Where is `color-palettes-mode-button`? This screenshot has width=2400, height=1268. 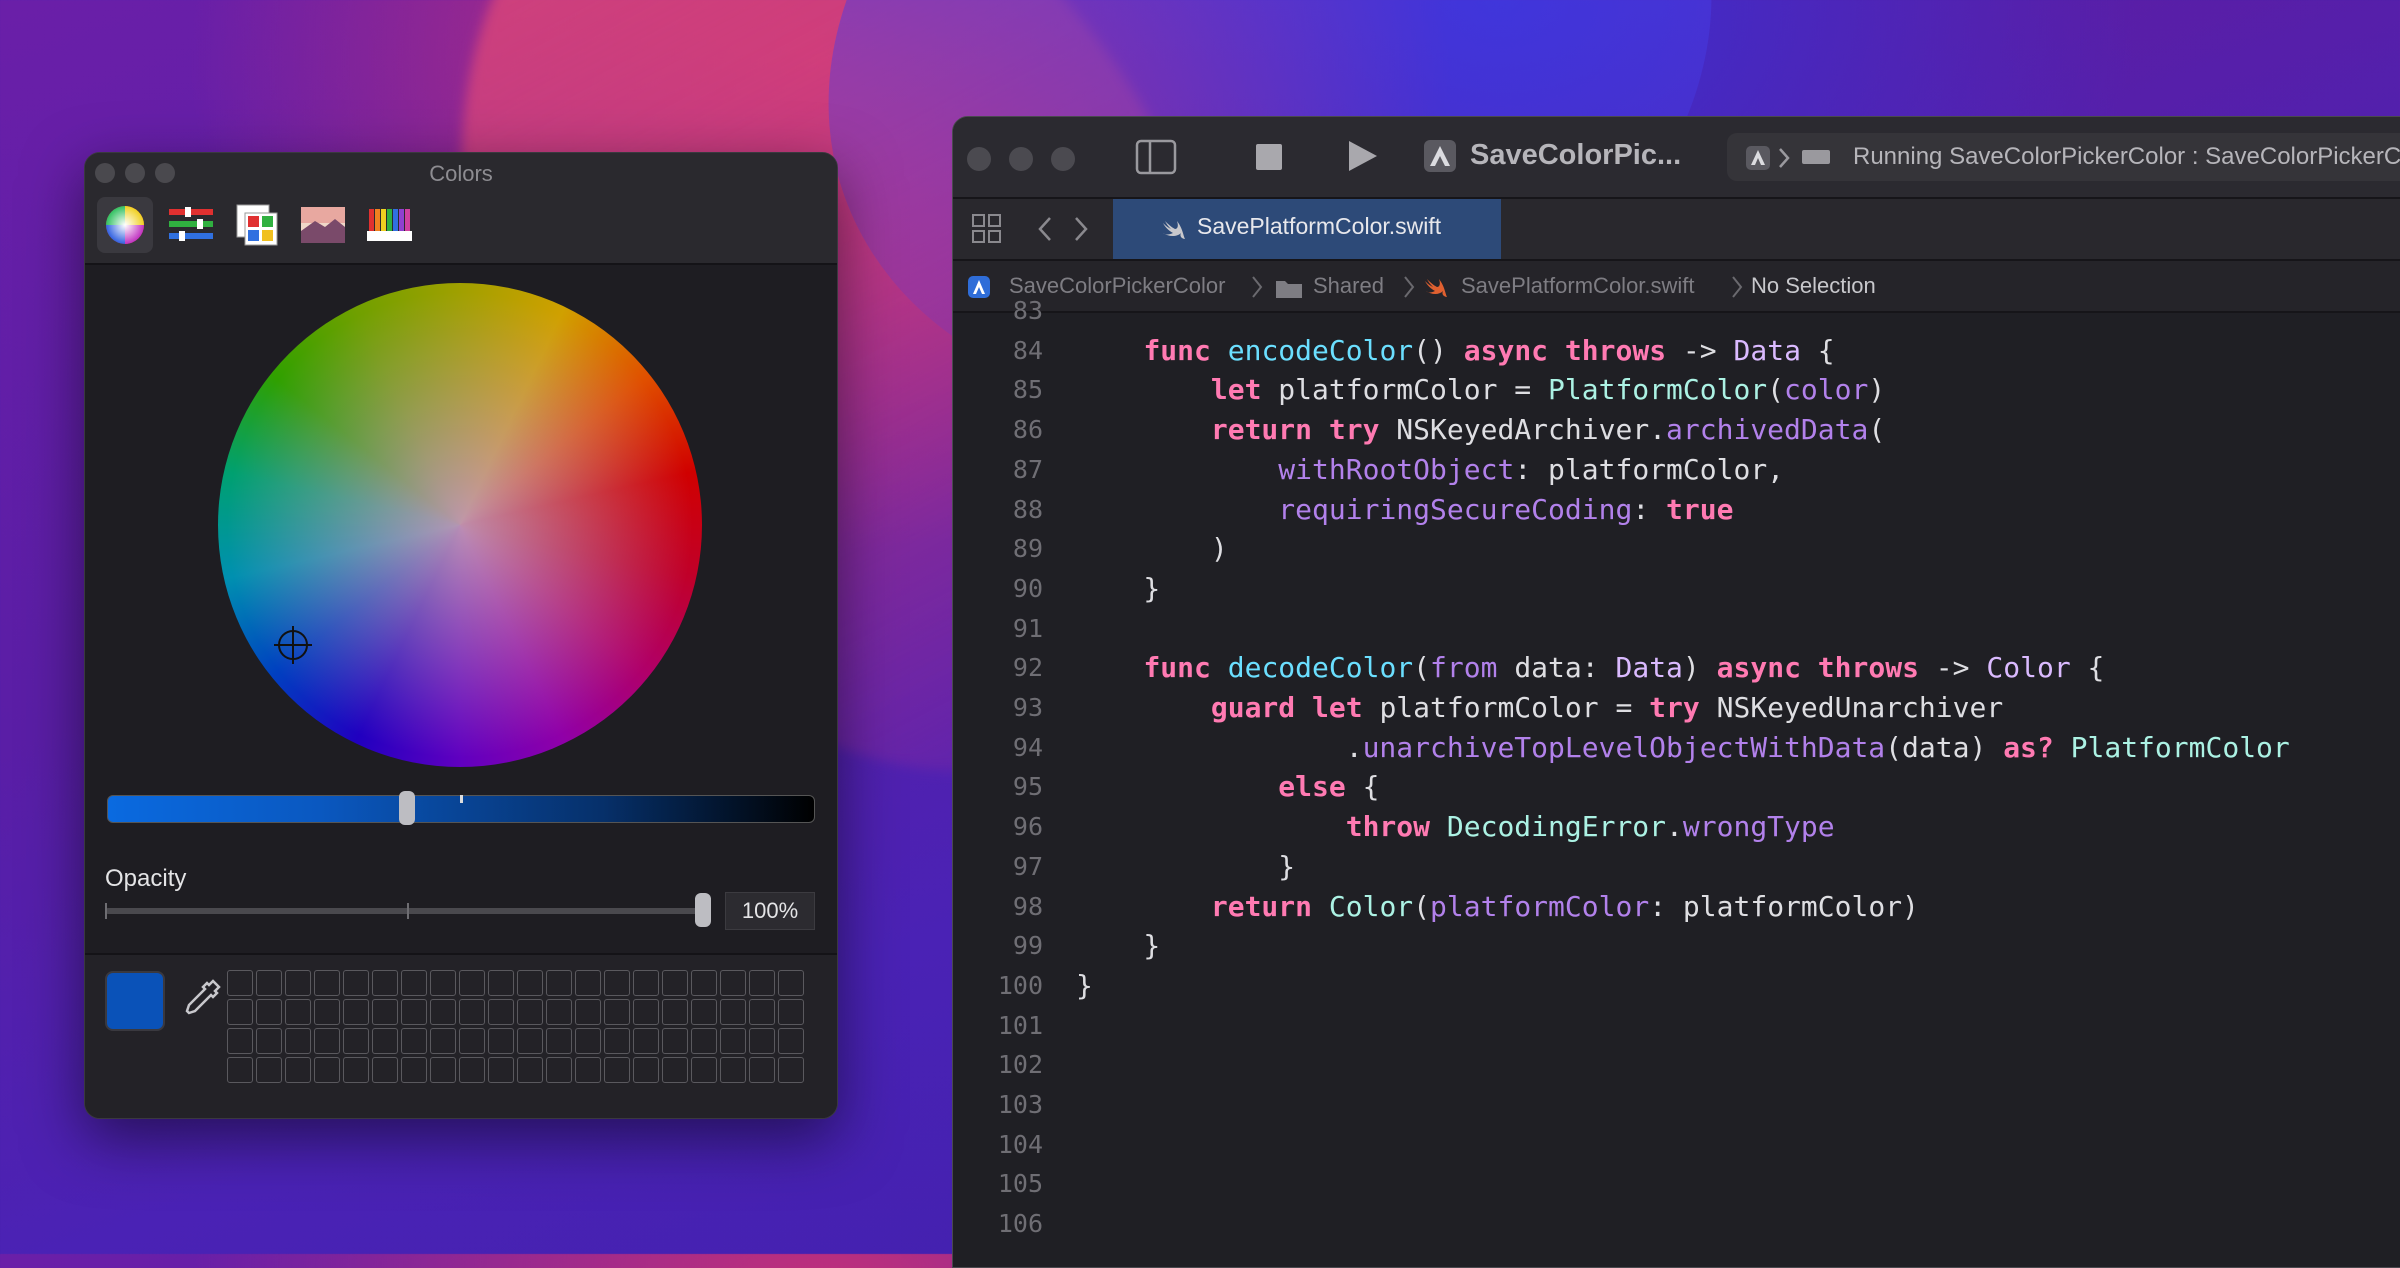
color-palettes-mode-button is located at coordinates (257, 225).